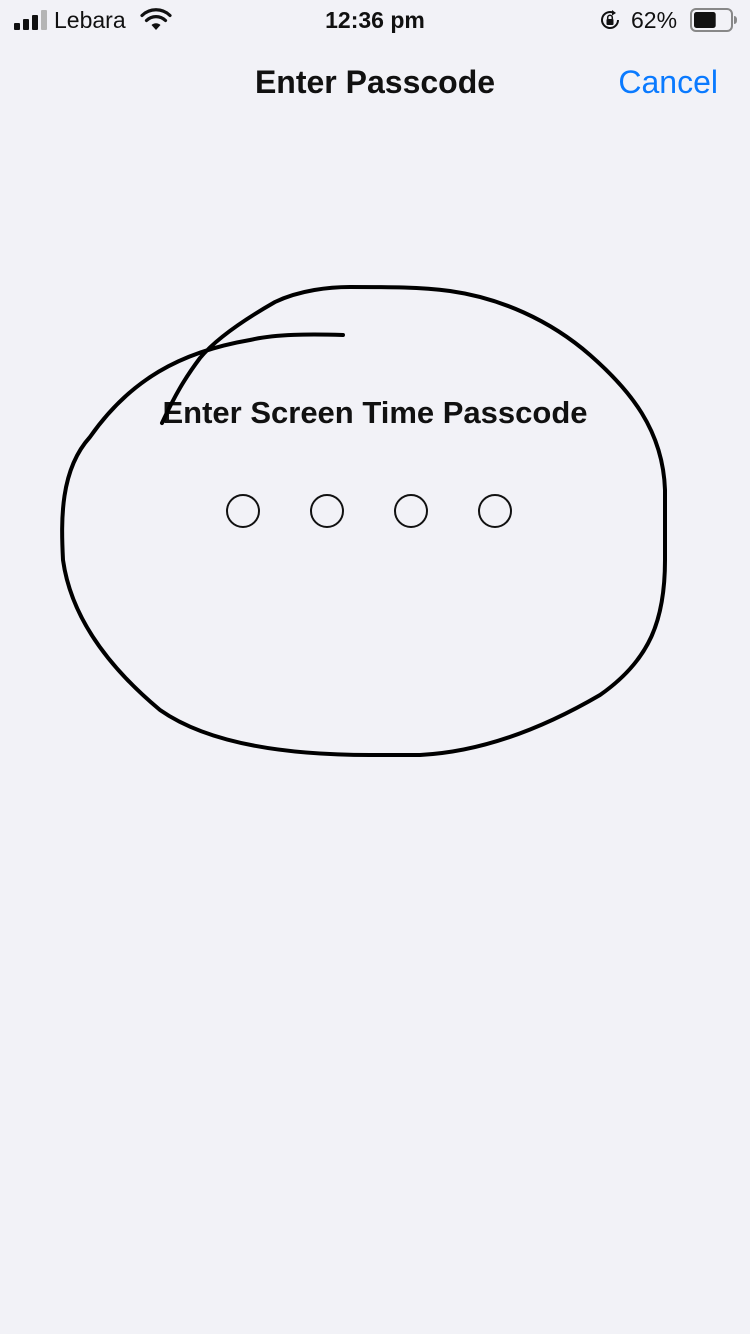 The height and width of the screenshot is (1334, 750). I want to click on passcode-prompt: Enter Screen Time Passcode, so click(375, 412).